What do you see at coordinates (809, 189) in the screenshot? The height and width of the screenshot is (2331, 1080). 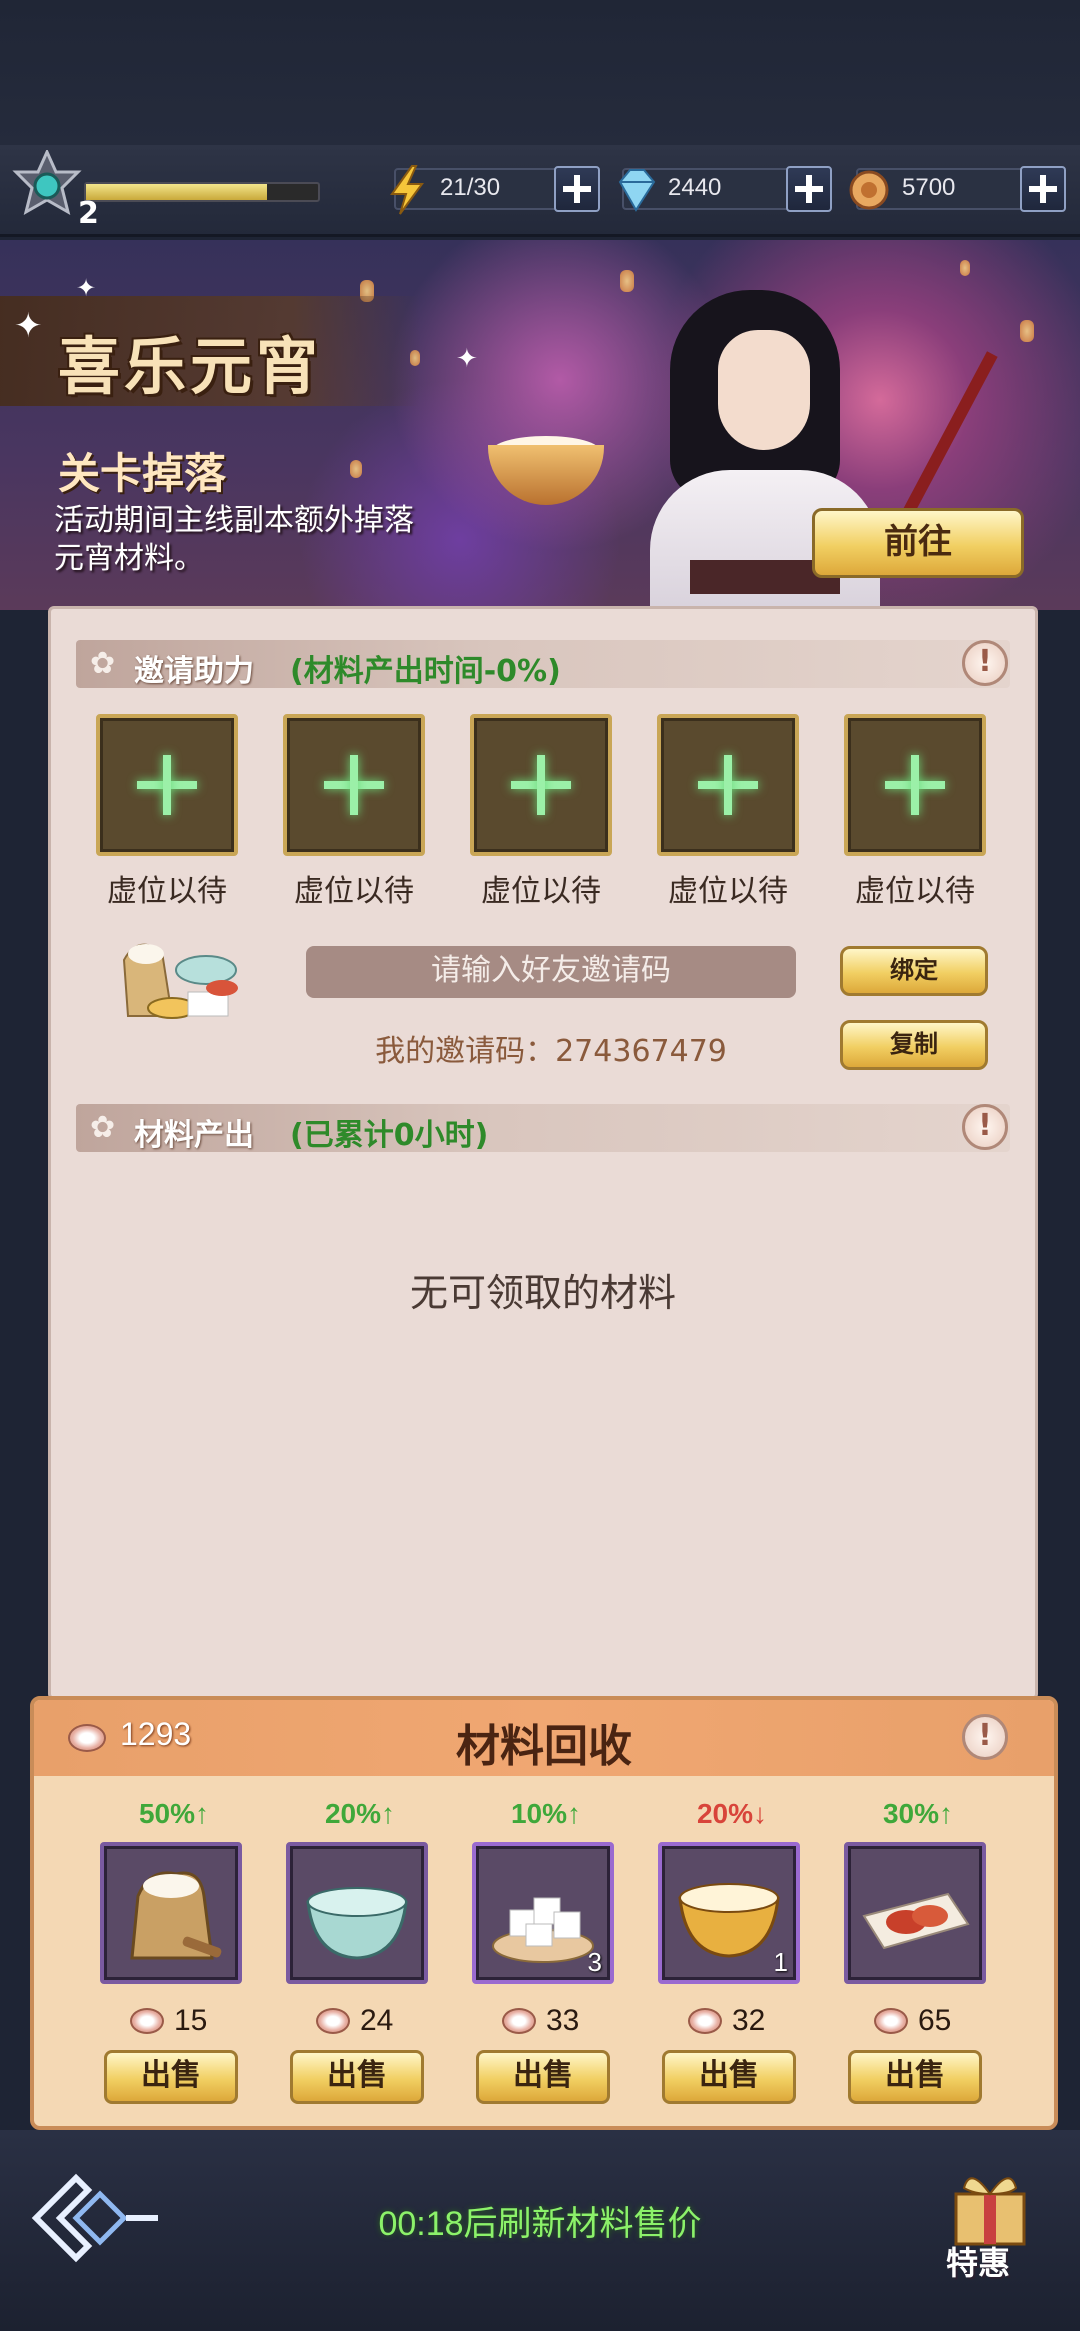 I see `add-diamond-button` at bounding box center [809, 189].